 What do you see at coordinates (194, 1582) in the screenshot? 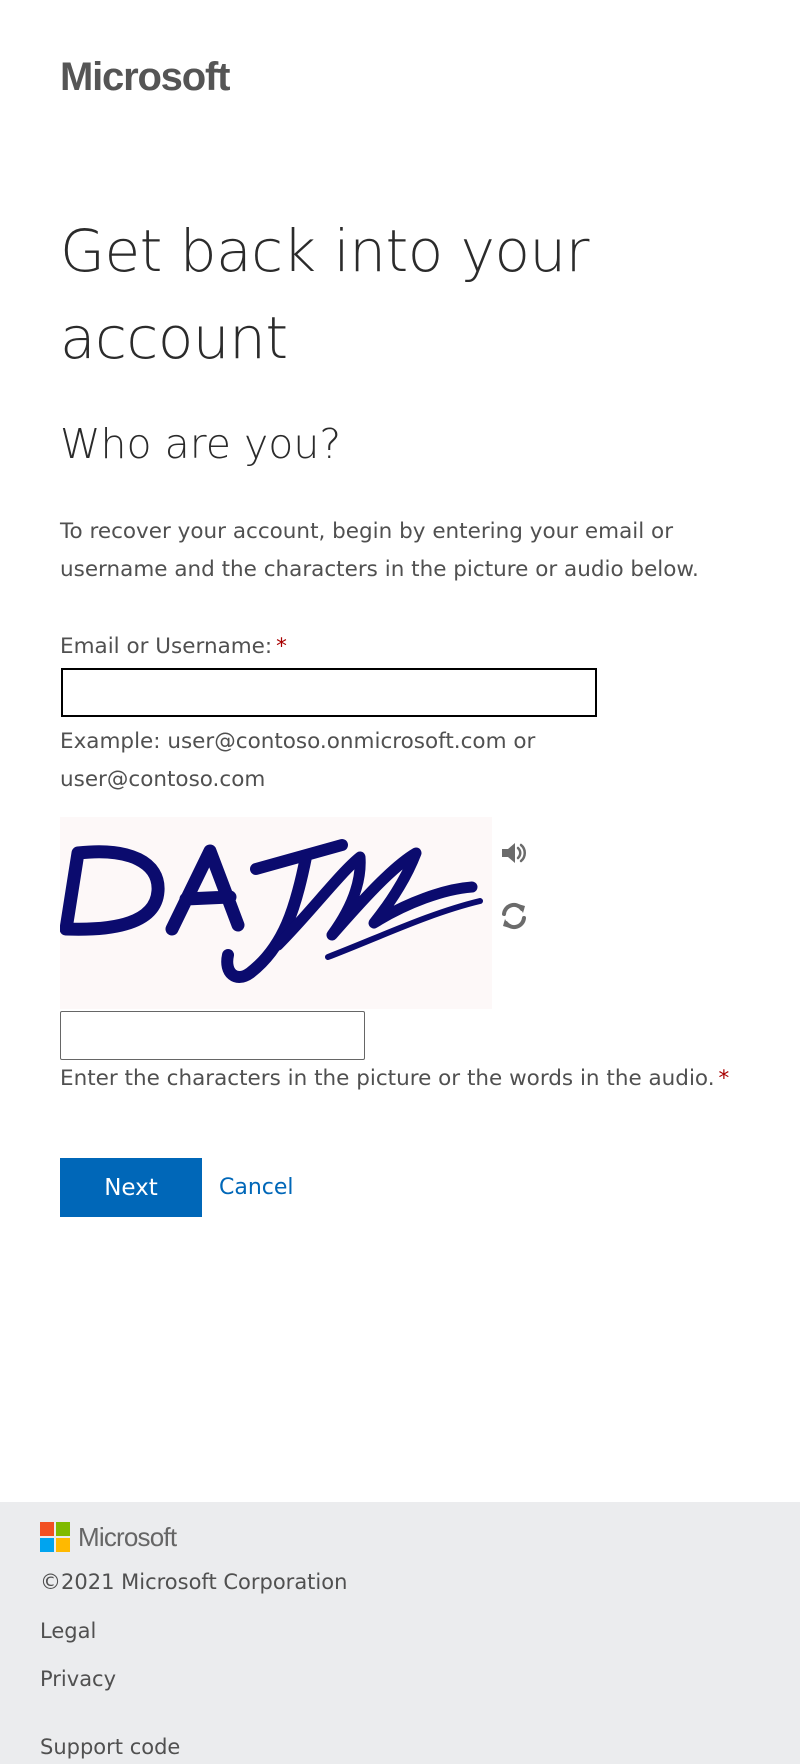
I see `copyright-text: ©2021 Microsoft Corporation` at bounding box center [194, 1582].